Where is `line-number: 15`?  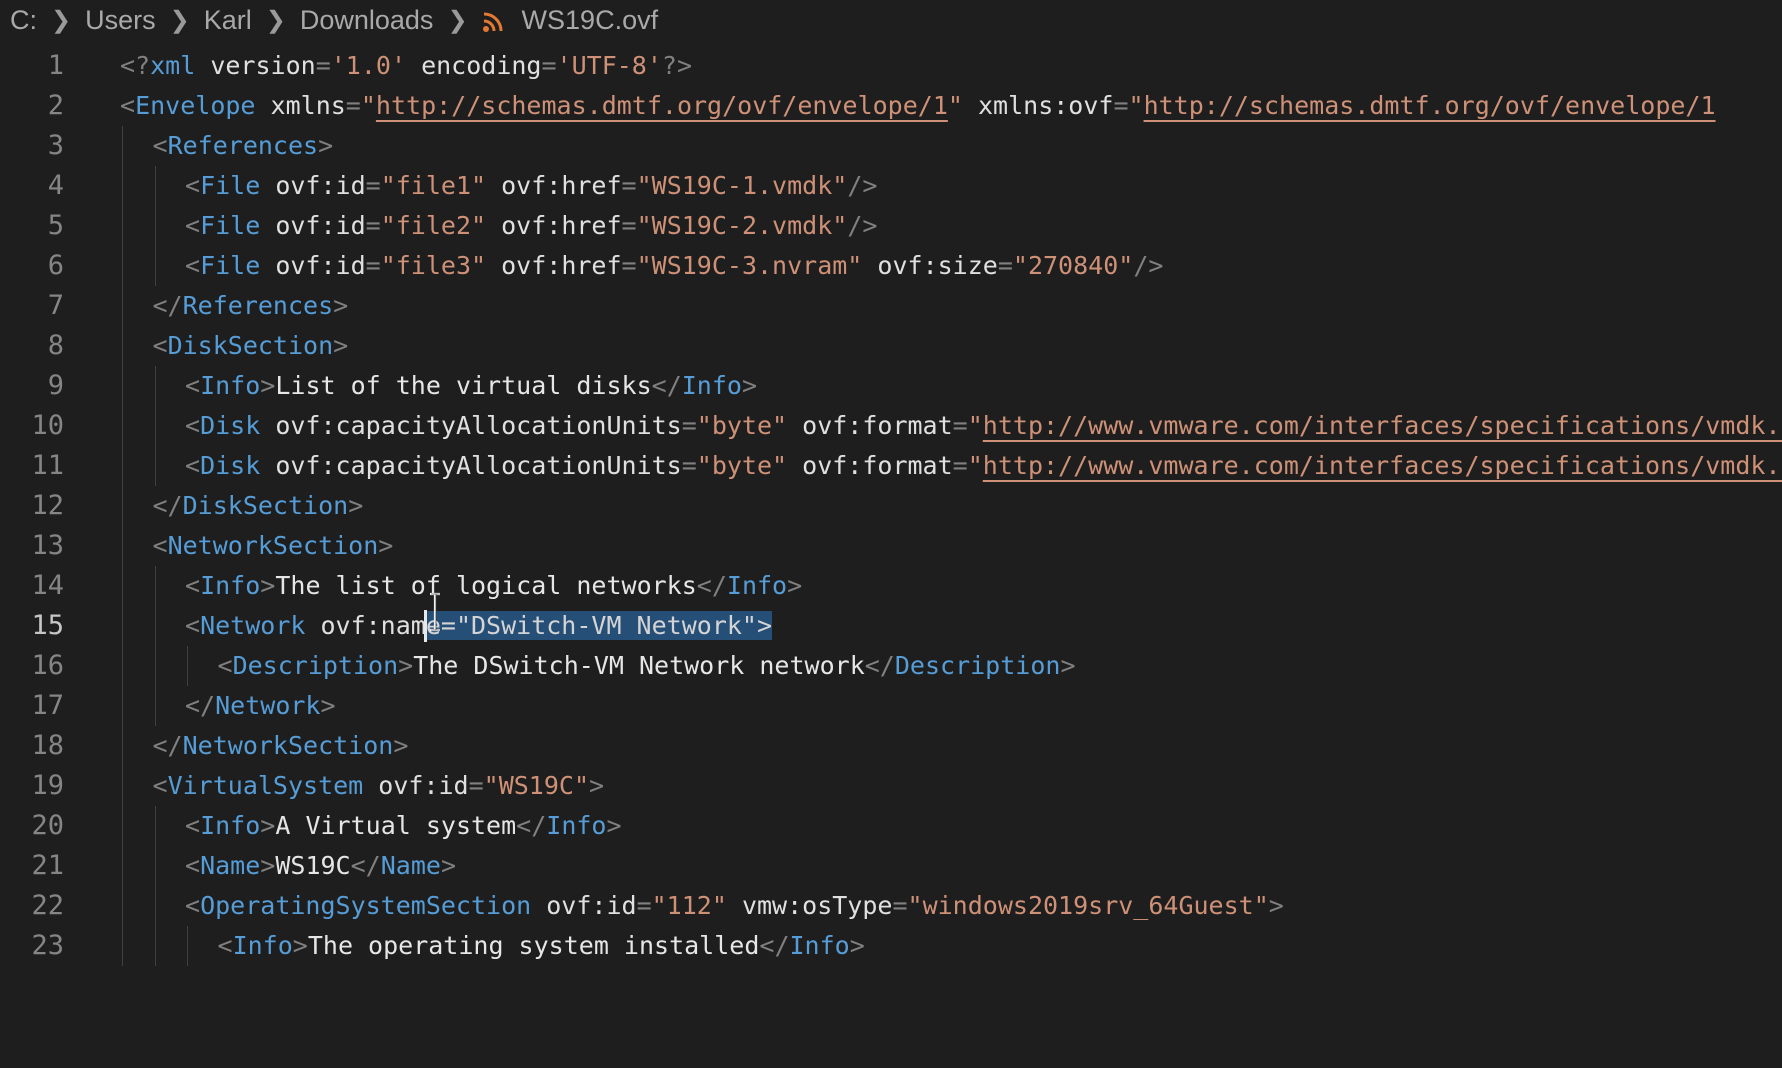
line-number: 15 is located at coordinates (47, 625).